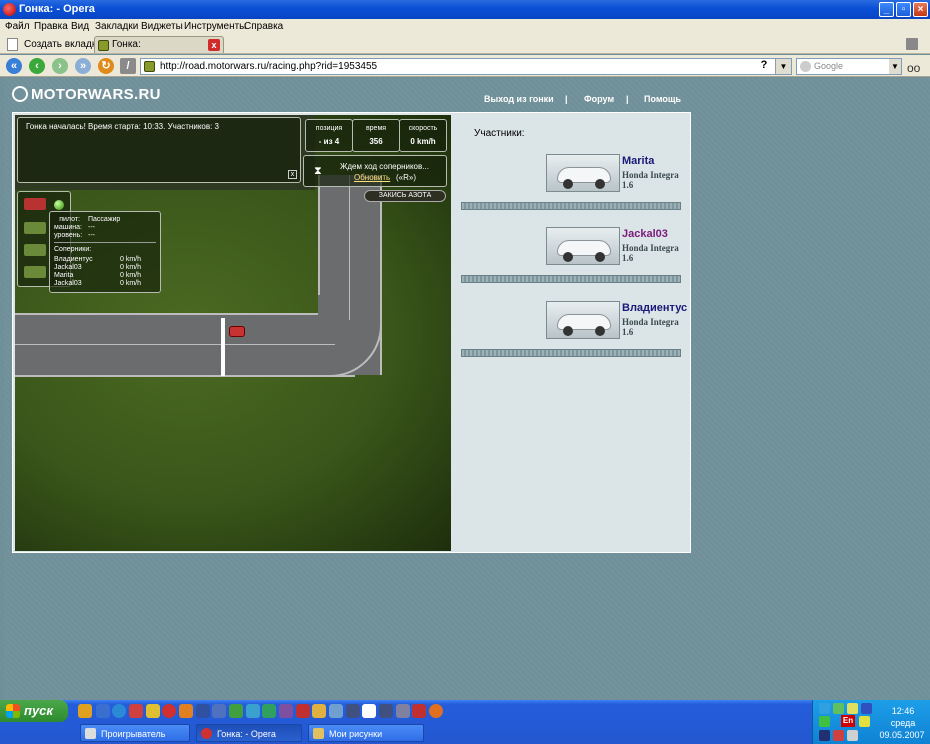  I want to click on participant-name: Marita, so click(638, 161).